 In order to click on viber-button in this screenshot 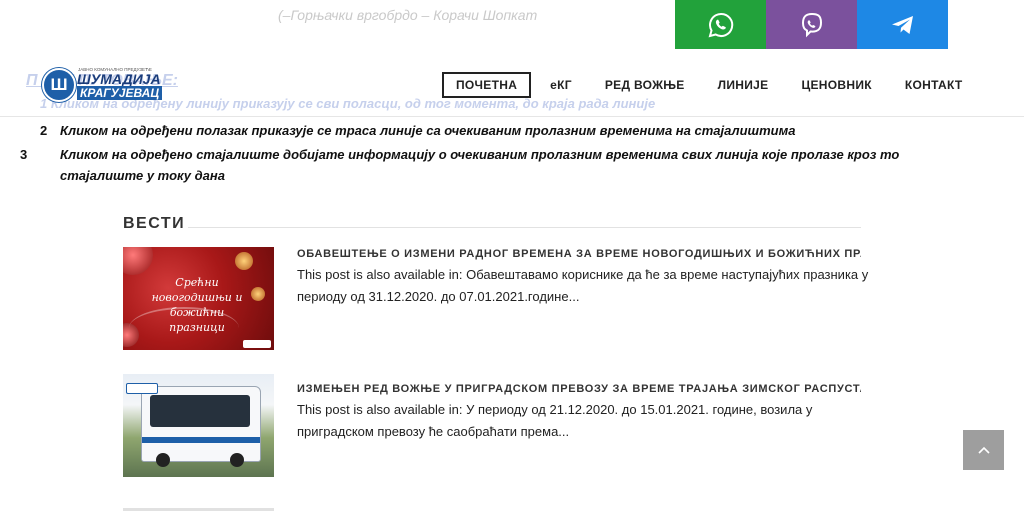, I will do `click(811, 24)`.